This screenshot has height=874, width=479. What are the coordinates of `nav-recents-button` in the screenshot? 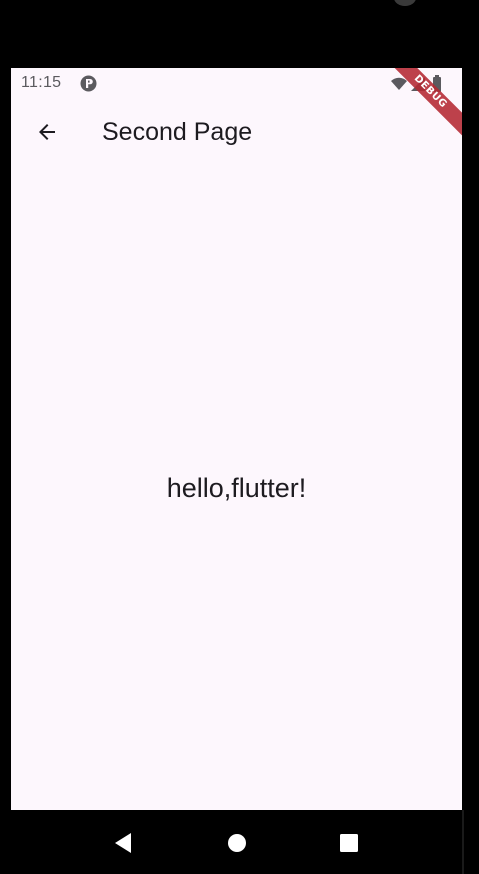 It's located at (349, 843).